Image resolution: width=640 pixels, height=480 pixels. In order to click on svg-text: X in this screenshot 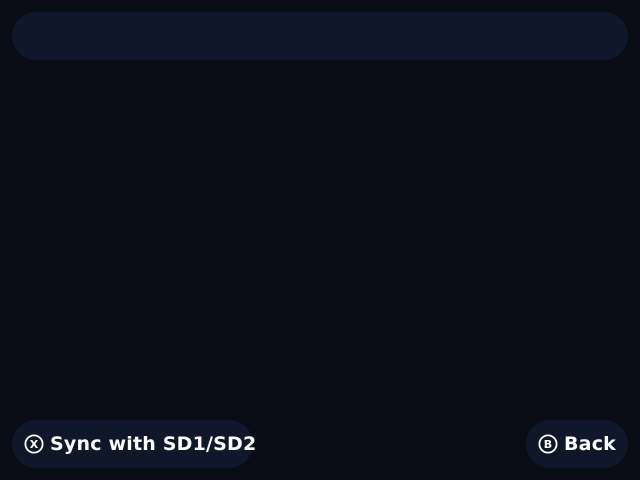, I will do `click(34, 444)`.